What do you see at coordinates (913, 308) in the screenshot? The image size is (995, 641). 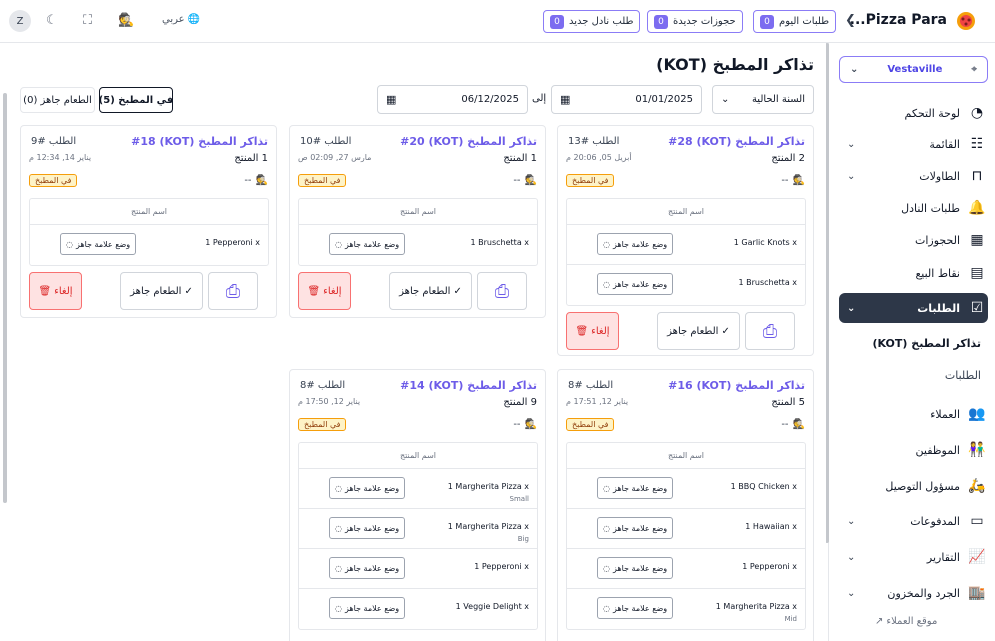 I see `sidebar-item-6: ⌄ الطلبات ☑` at bounding box center [913, 308].